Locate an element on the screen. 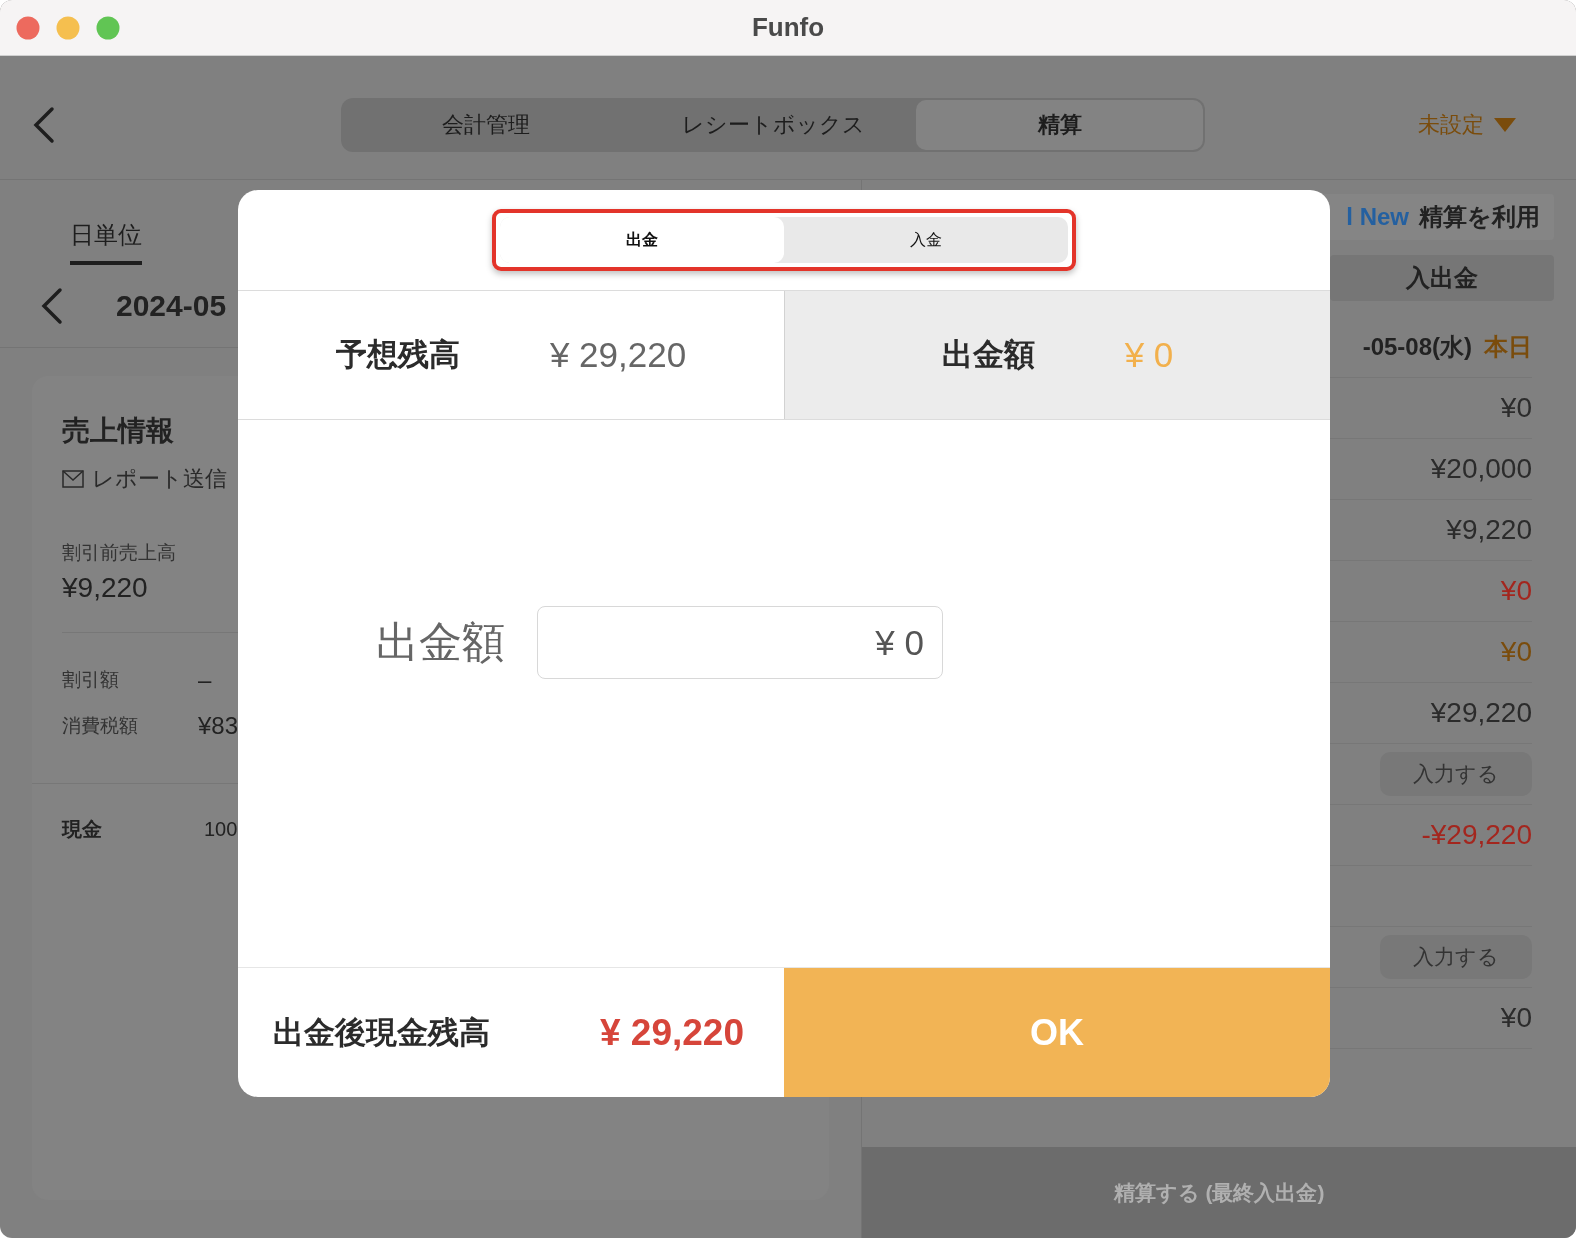 The height and width of the screenshot is (1238, 1576). promo-highlight: l New is located at coordinates (1377, 217).